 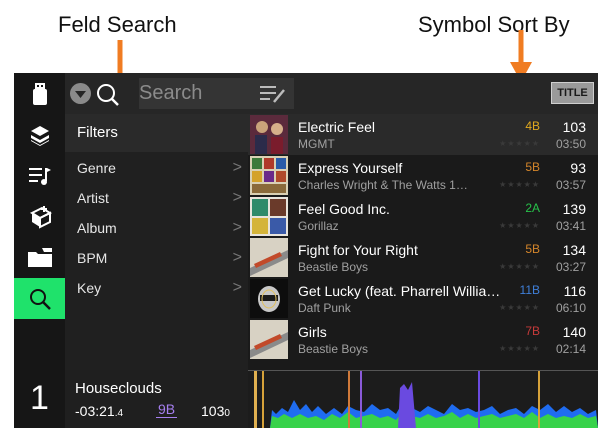 I want to click on filter-label: Artist, so click(x=93, y=198).